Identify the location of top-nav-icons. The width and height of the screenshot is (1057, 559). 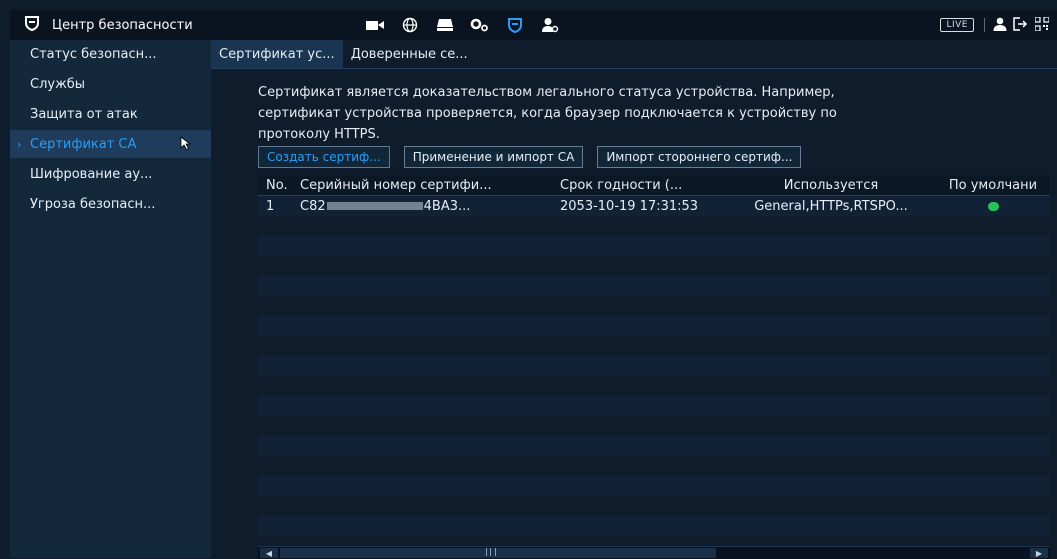
(419, 25).